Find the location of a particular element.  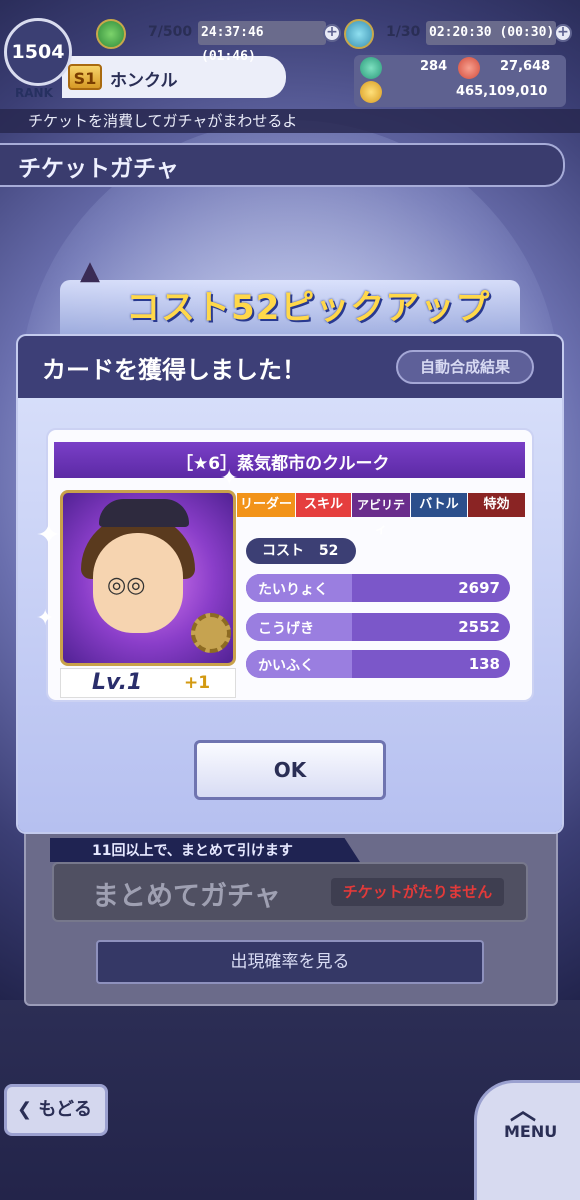

stamina-timer: 24:37:46 (01:46) is located at coordinates (262, 42).